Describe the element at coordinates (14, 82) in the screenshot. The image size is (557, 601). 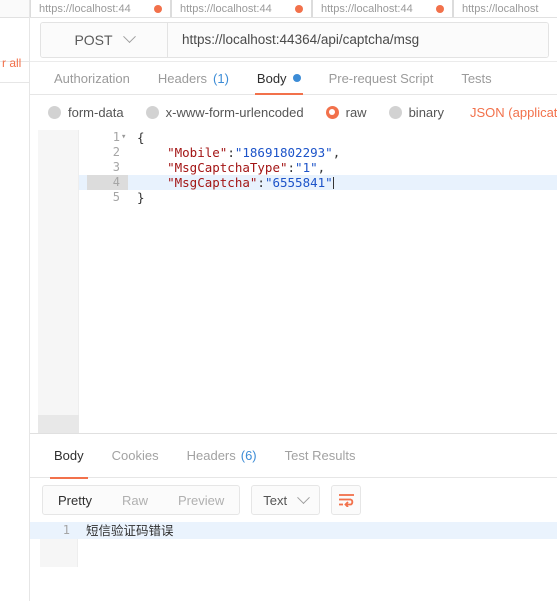
I see `left-strip-divider` at that location.